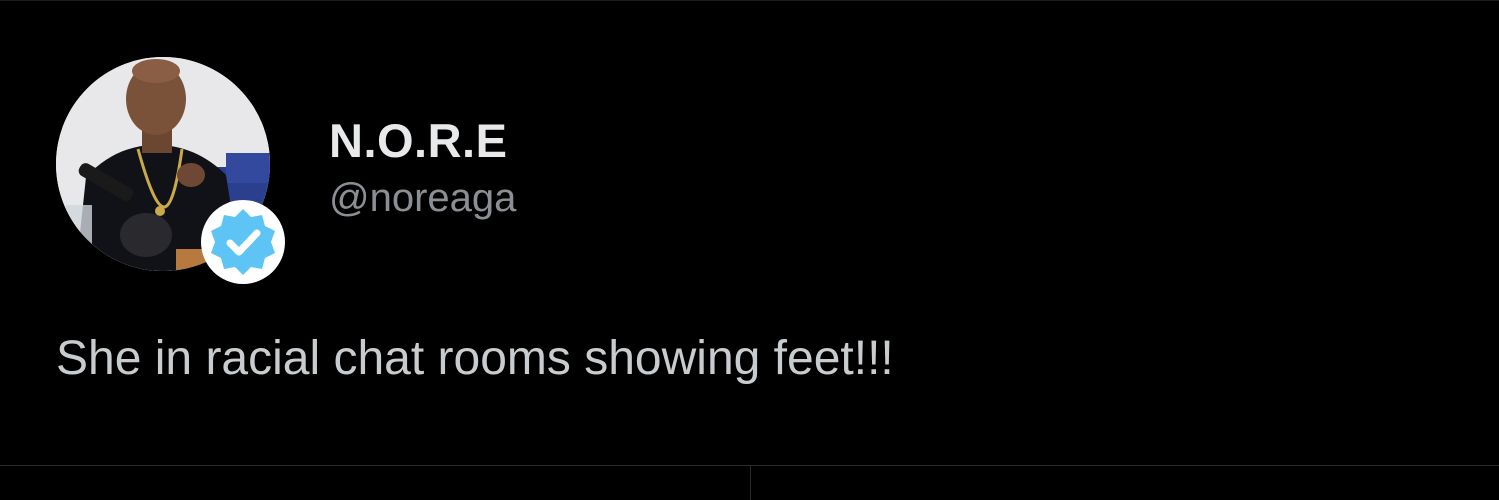 The height and width of the screenshot is (500, 1499). Describe the element at coordinates (418, 140) in the screenshot. I see `author-display-name: N.O.R.E` at that location.